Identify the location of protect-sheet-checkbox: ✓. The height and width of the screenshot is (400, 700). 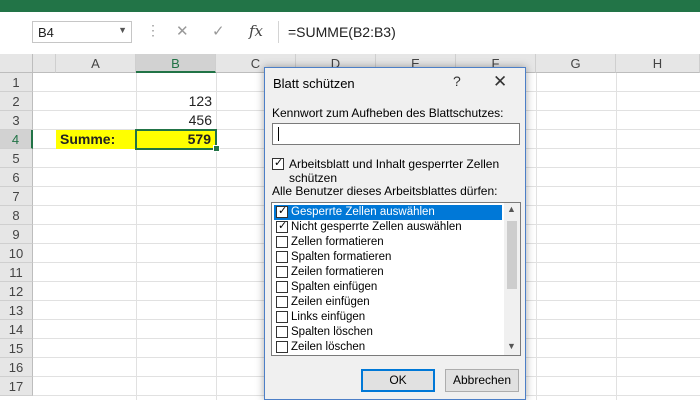
(278, 163).